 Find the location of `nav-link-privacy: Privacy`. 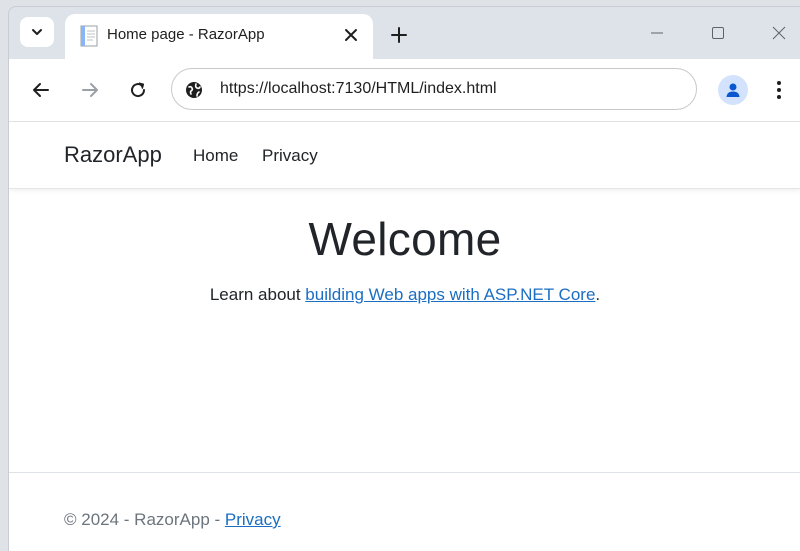

nav-link-privacy: Privacy is located at coordinates (290, 156).